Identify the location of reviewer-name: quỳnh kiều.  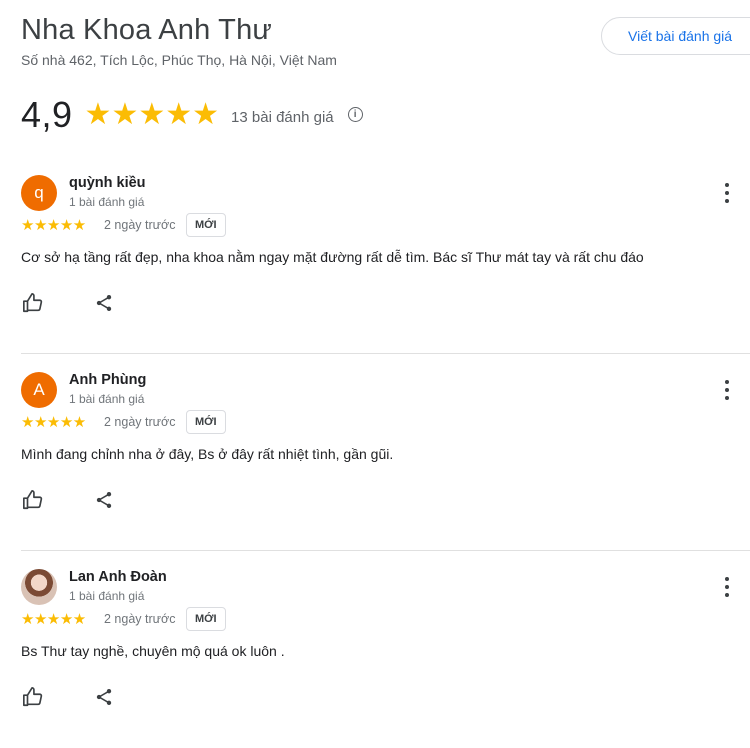
(107, 183).